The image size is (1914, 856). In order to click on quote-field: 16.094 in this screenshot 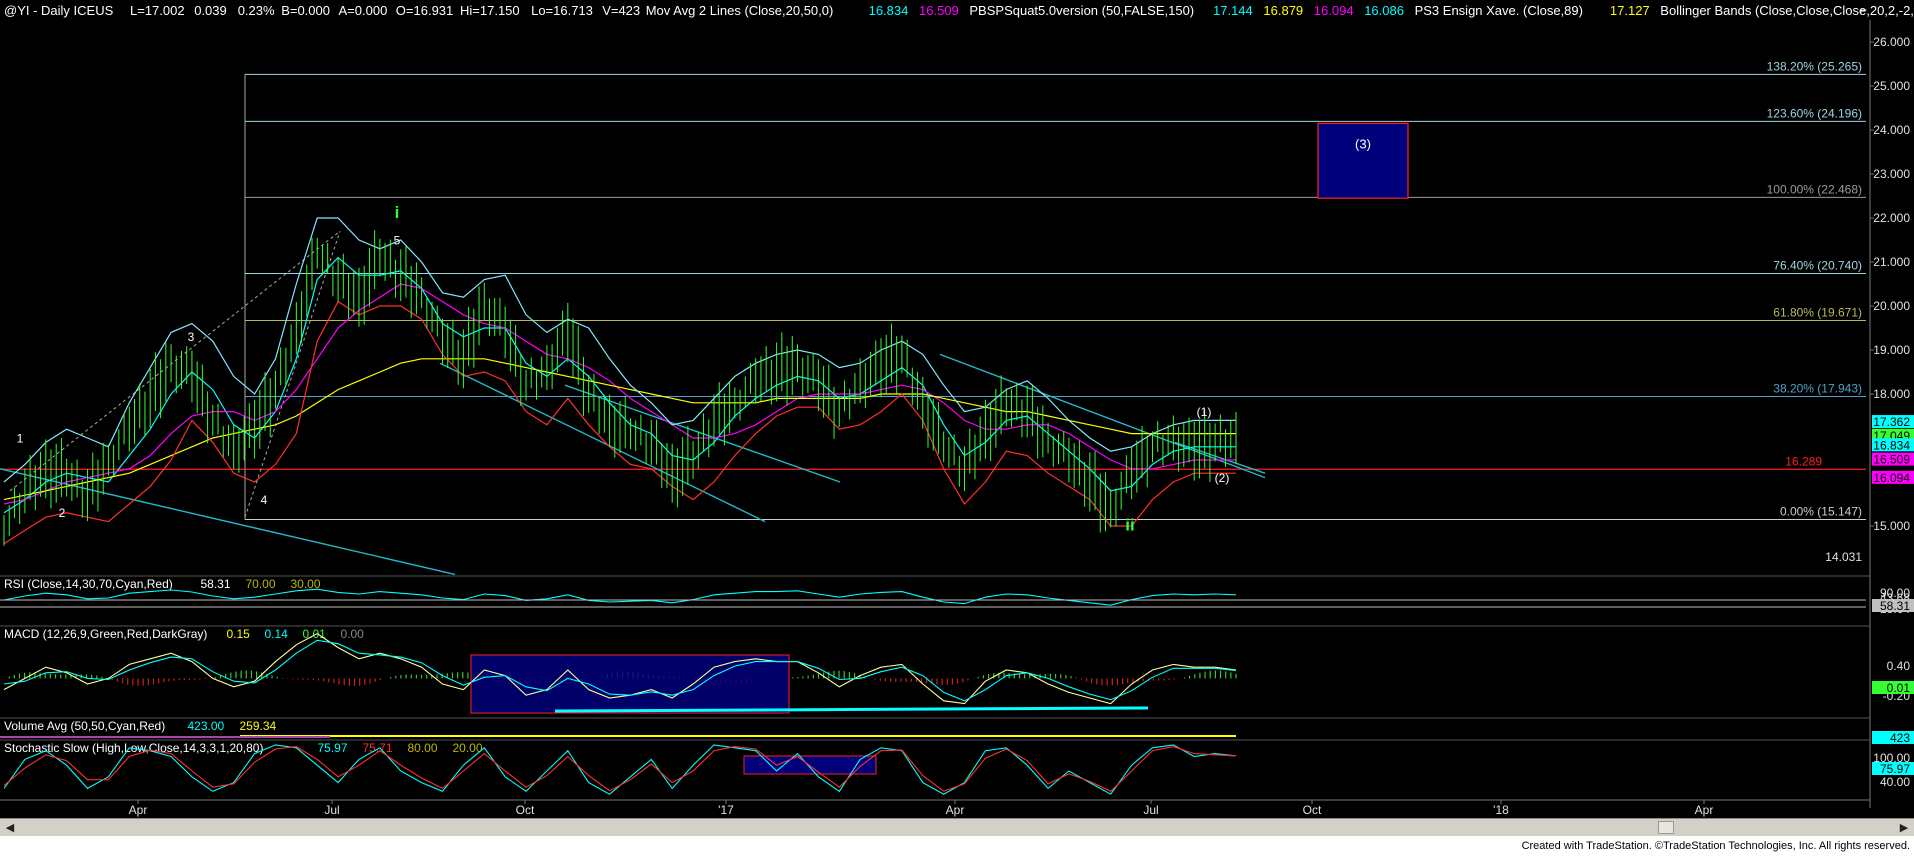, I will do `click(1334, 10)`.